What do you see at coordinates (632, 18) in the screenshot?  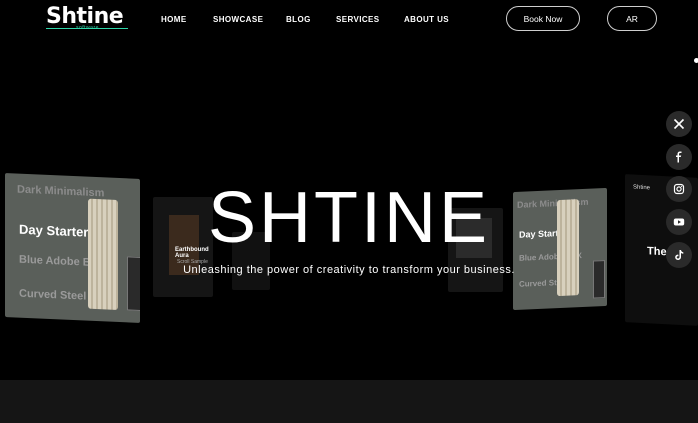 I see `language-toggle-button: AR` at bounding box center [632, 18].